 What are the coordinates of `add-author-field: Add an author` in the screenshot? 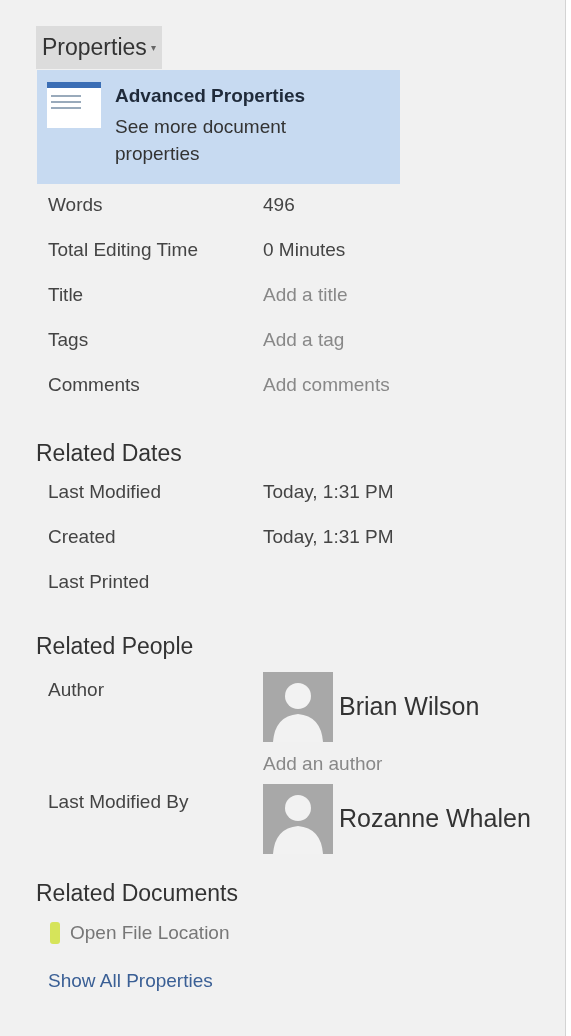 It's located at (371, 763).